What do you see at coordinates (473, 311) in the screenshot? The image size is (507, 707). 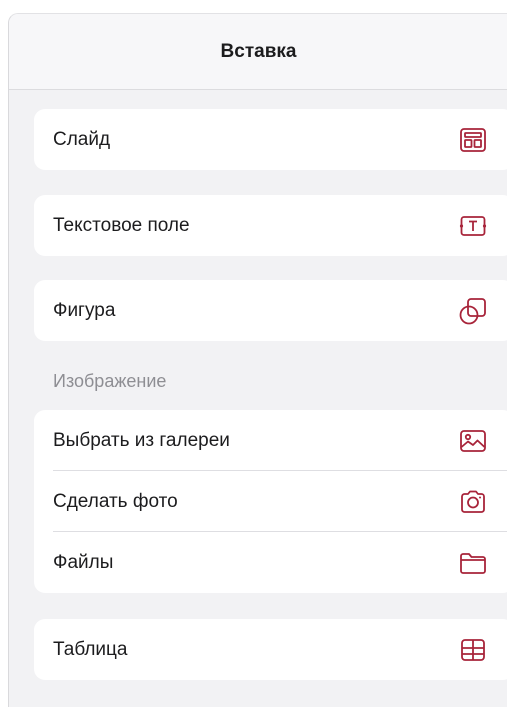 I see `shape-icon` at bounding box center [473, 311].